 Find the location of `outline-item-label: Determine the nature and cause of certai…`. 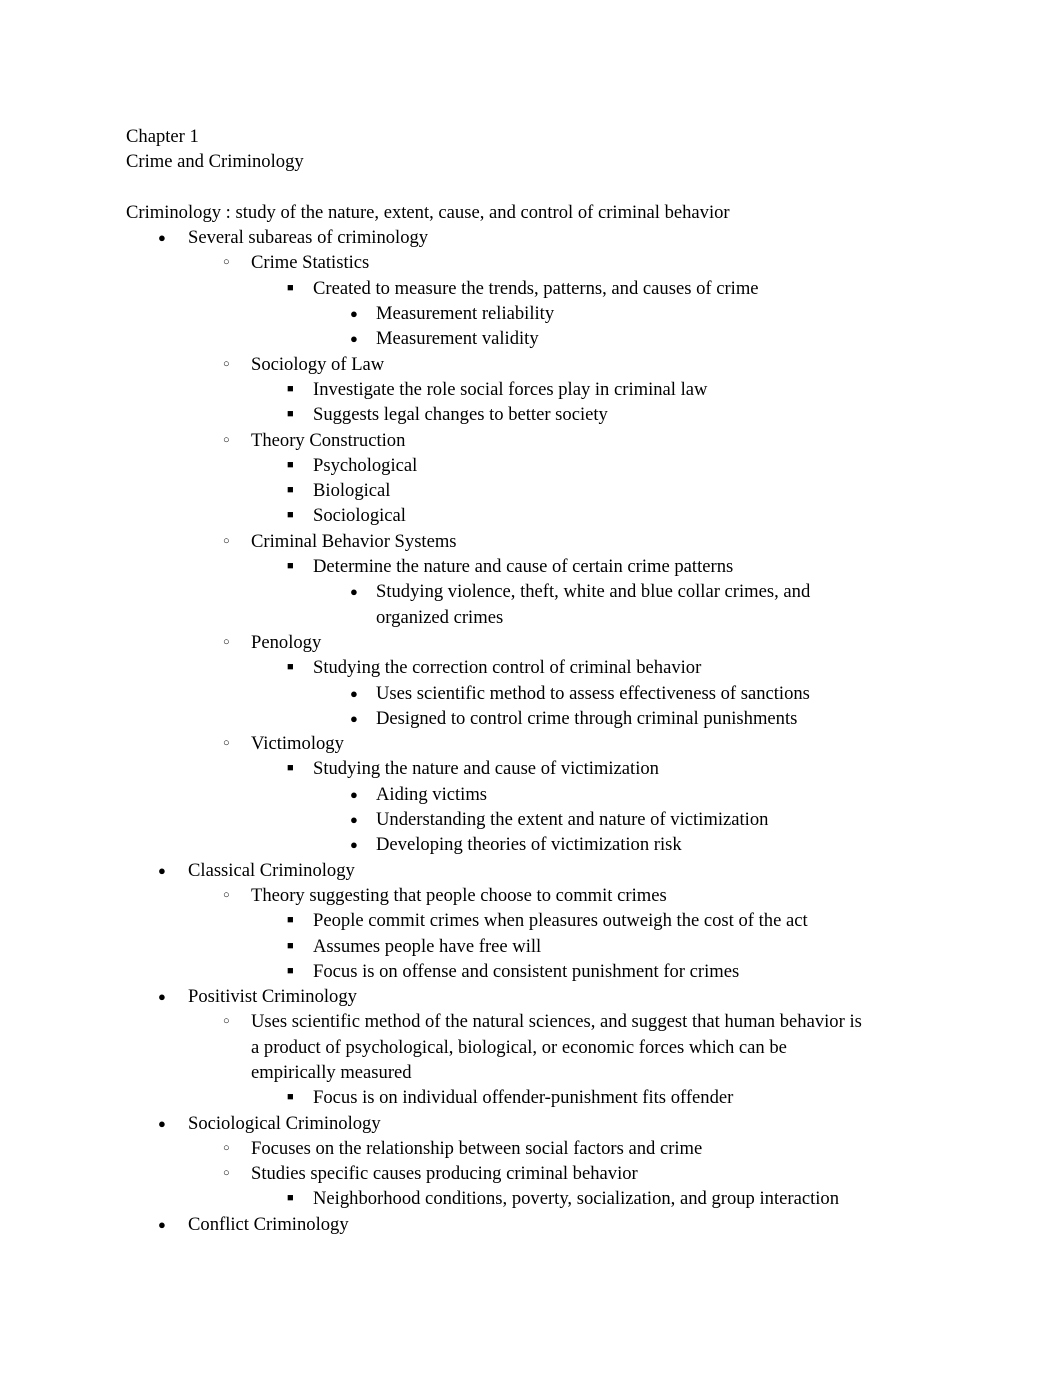

outline-item-label: Determine the nature and cause of certai… is located at coordinates (523, 567).